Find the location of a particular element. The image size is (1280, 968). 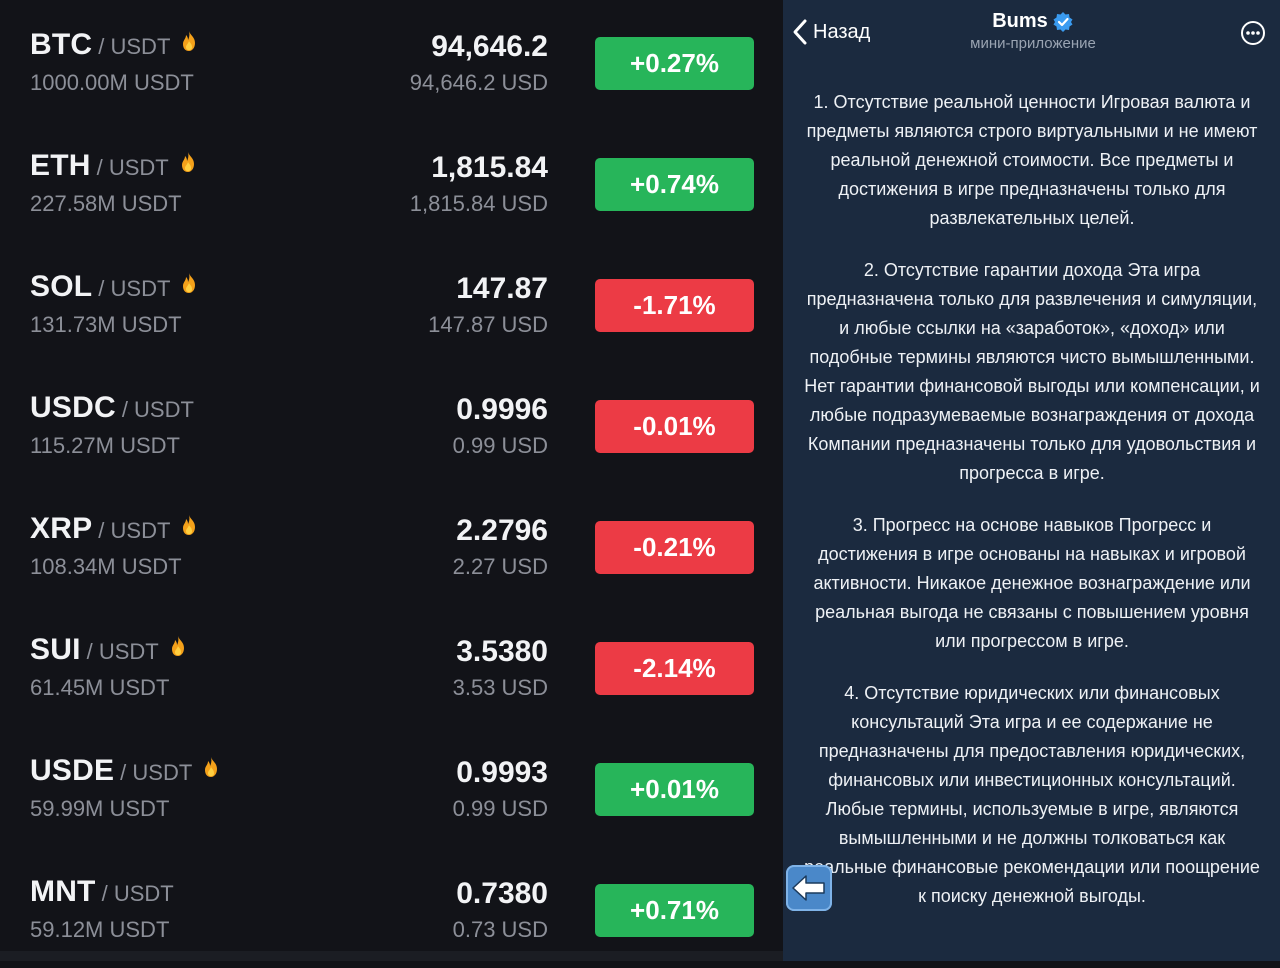

volume: 227.58M USDT is located at coordinates (106, 203).